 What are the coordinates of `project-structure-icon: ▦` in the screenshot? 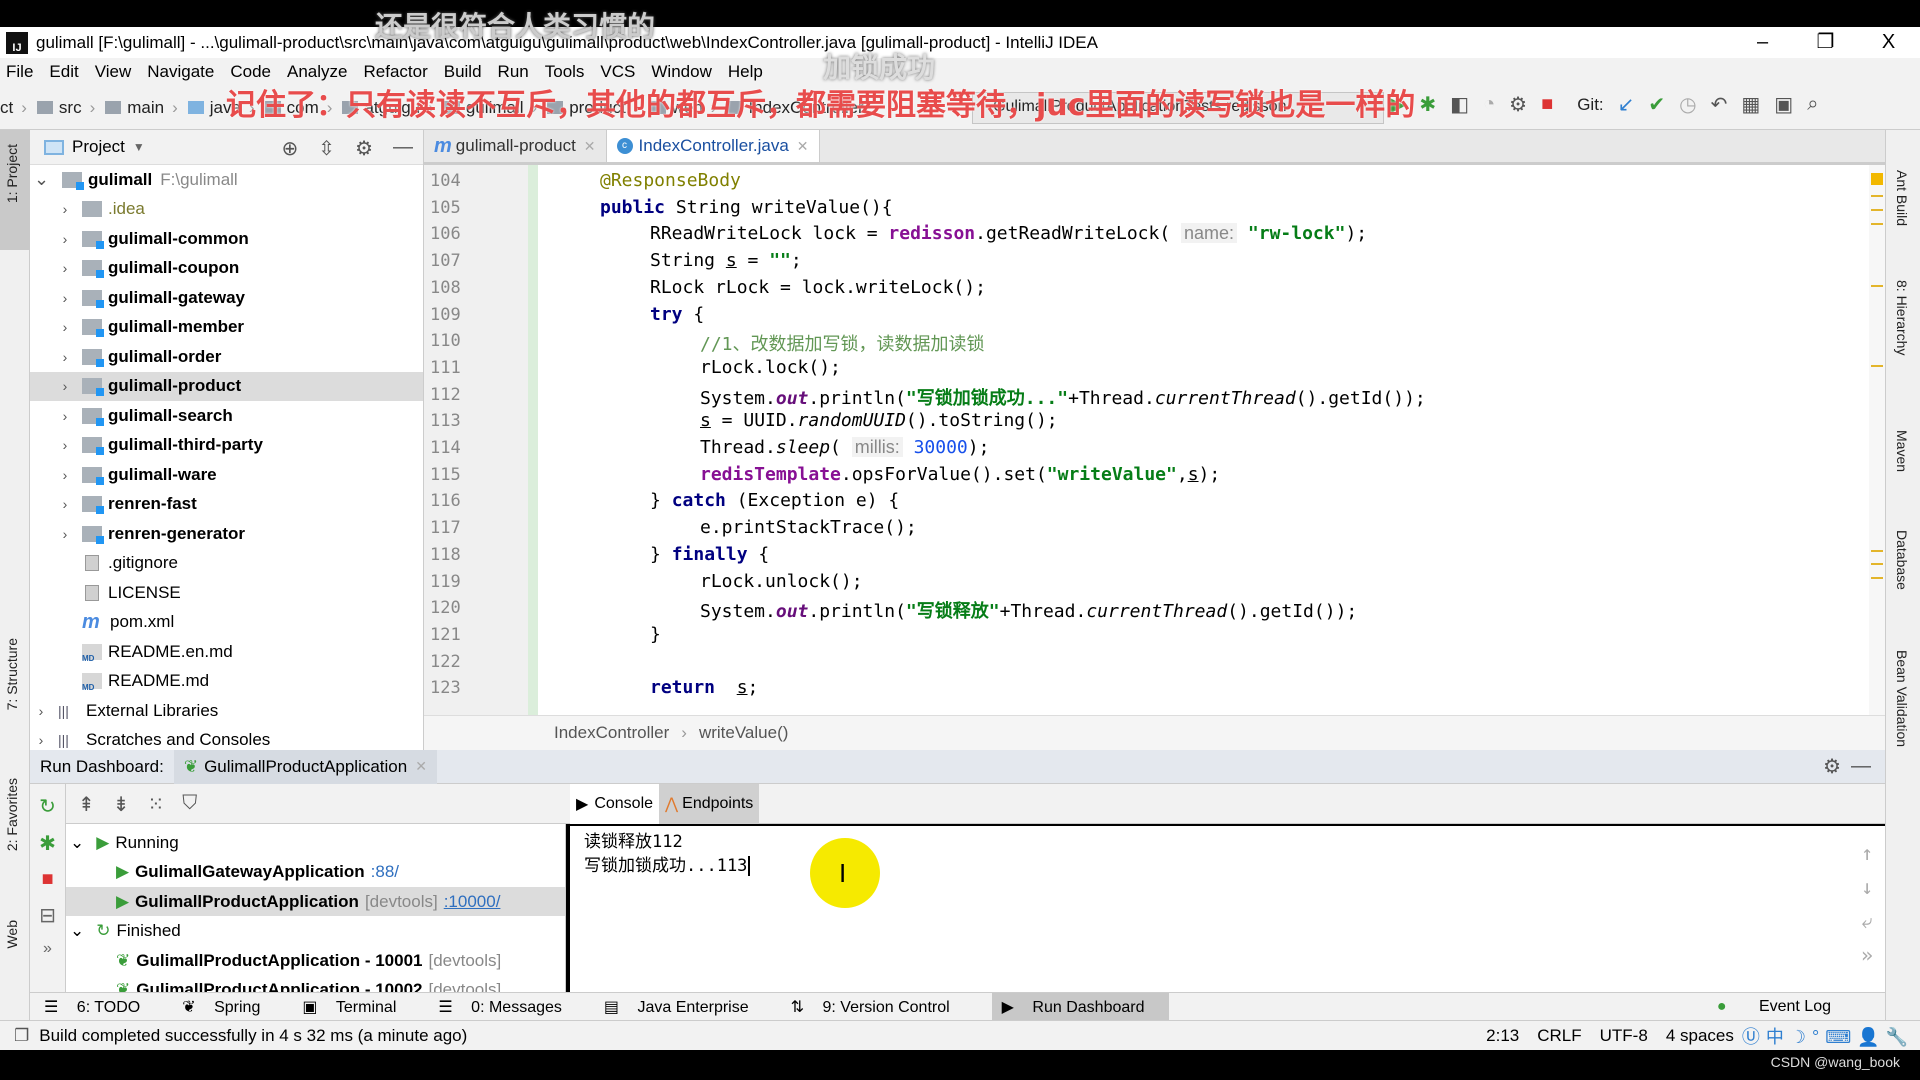 It's located at (1750, 104).